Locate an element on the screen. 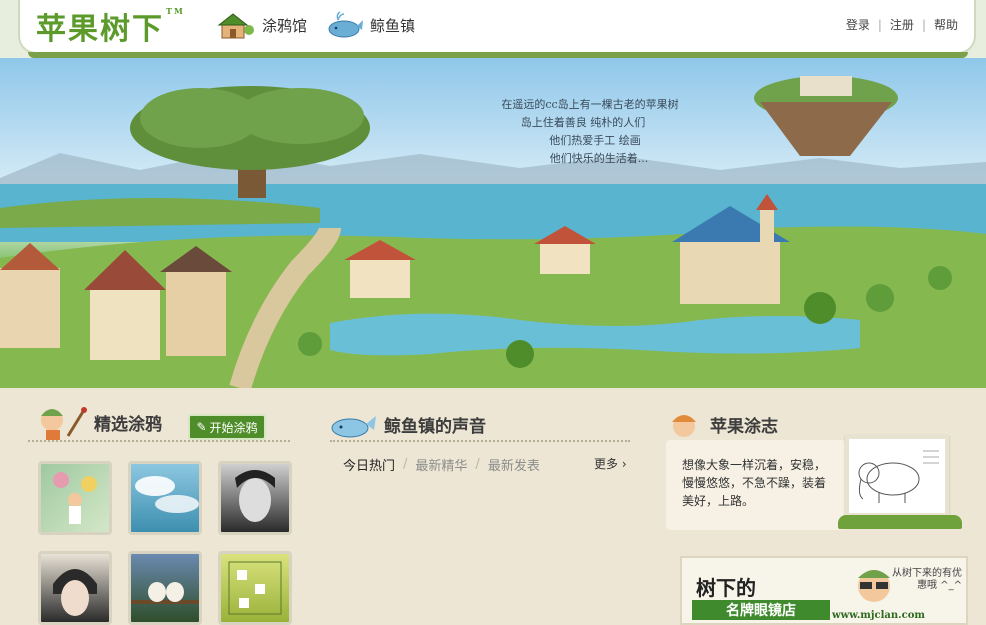 This screenshot has width=986, height=625. girl-balloons-image is located at coordinates (75, 498).